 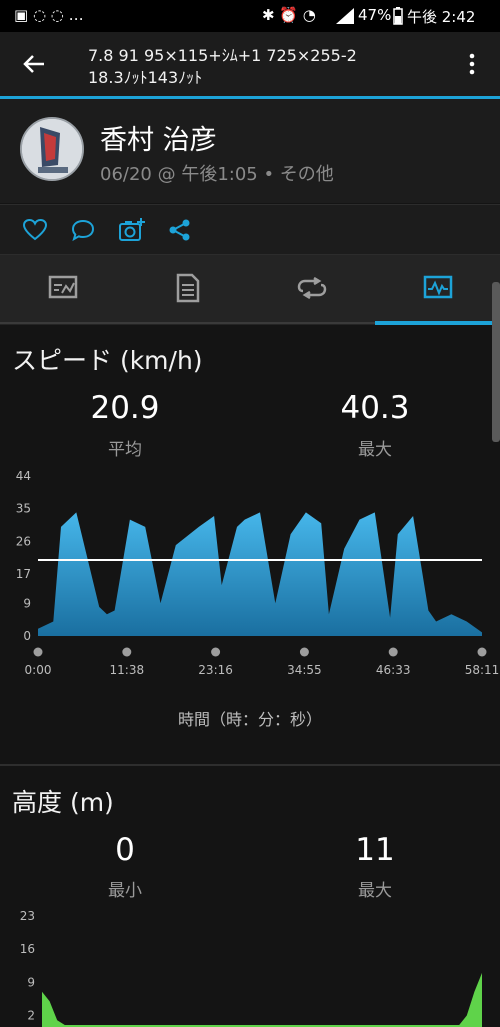 I want to click on avatar, so click(x=52, y=149).